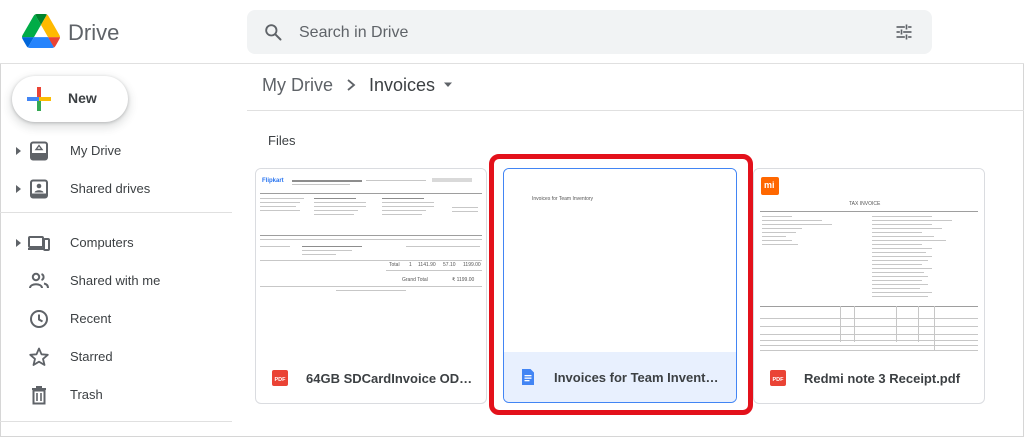  Describe the element at coordinates (91, 356) in the screenshot. I see `sidebar-item-label: Starred` at that location.